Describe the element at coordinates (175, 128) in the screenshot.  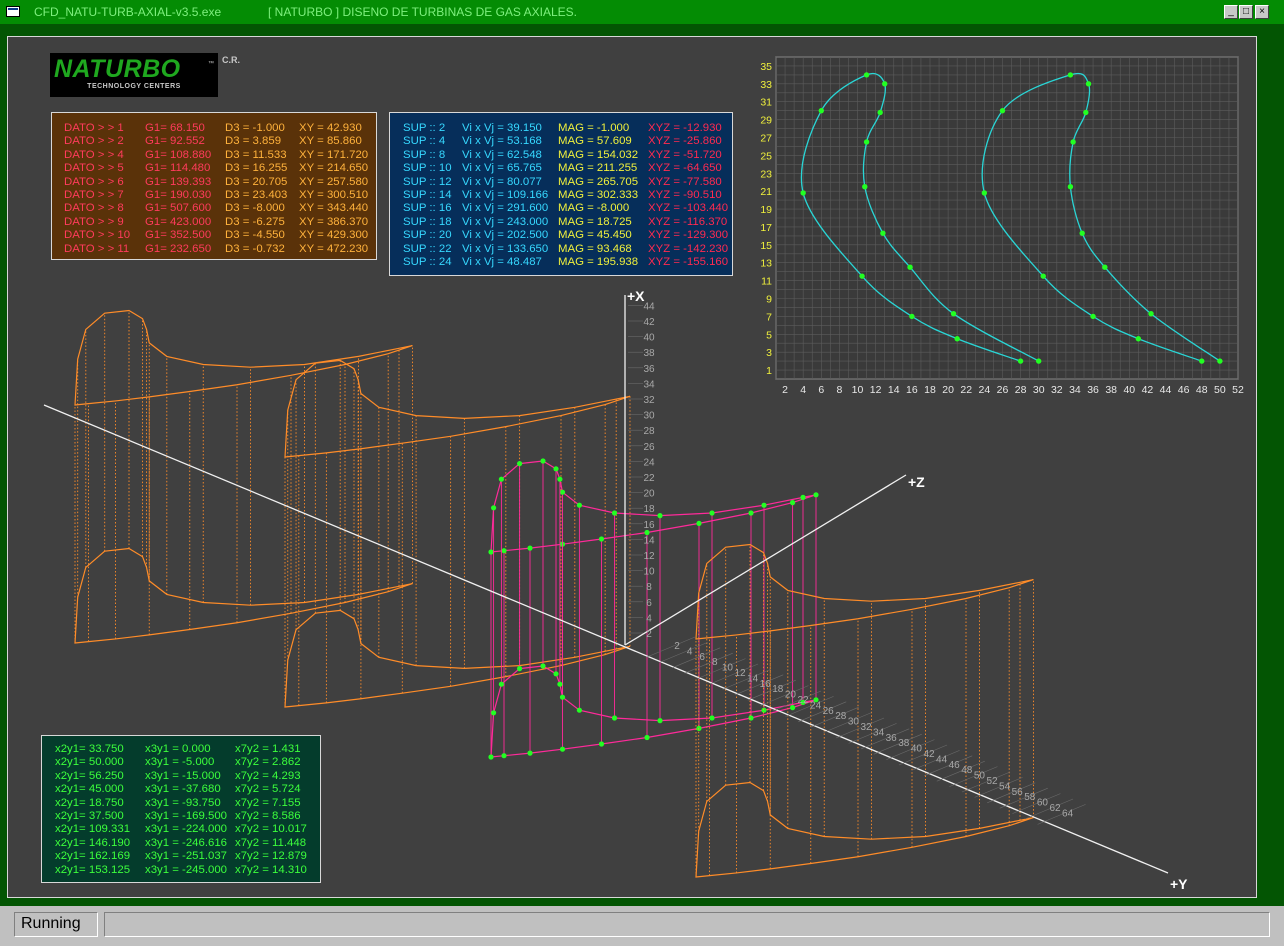
I see `g1-value: G1= 68.150` at that location.